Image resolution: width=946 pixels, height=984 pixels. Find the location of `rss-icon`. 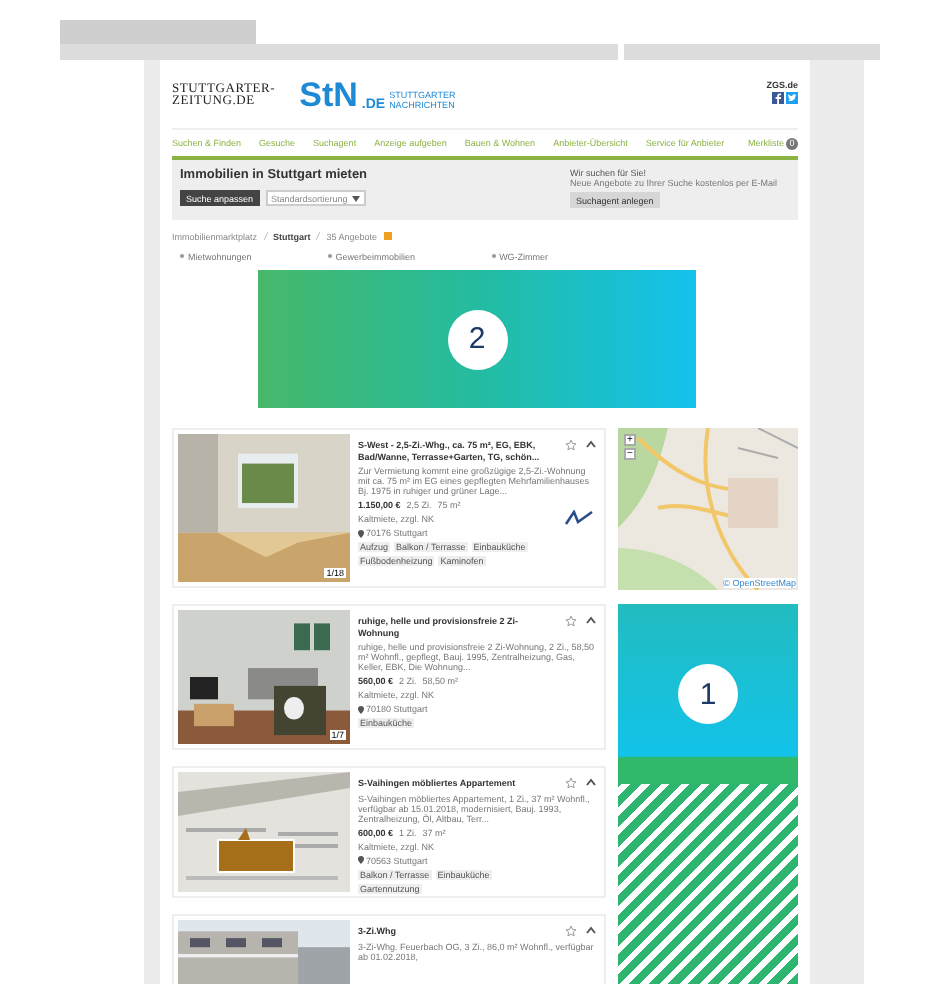

rss-icon is located at coordinates (387, 236).